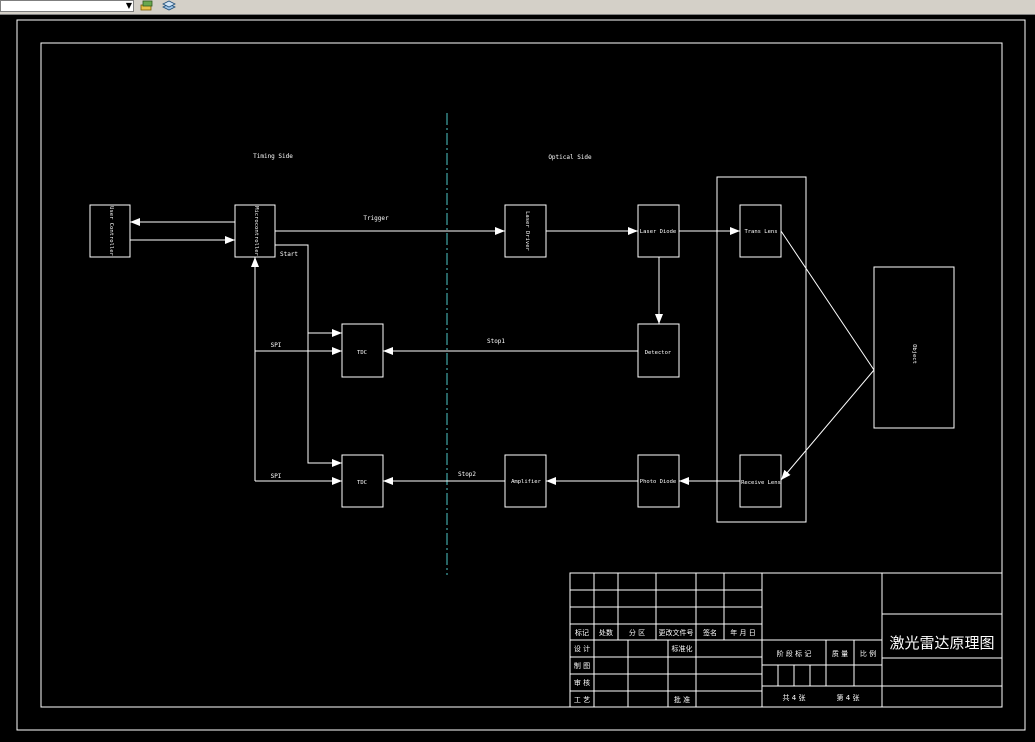  I want to click on approve-cell: 批 准, so click(682, 699).